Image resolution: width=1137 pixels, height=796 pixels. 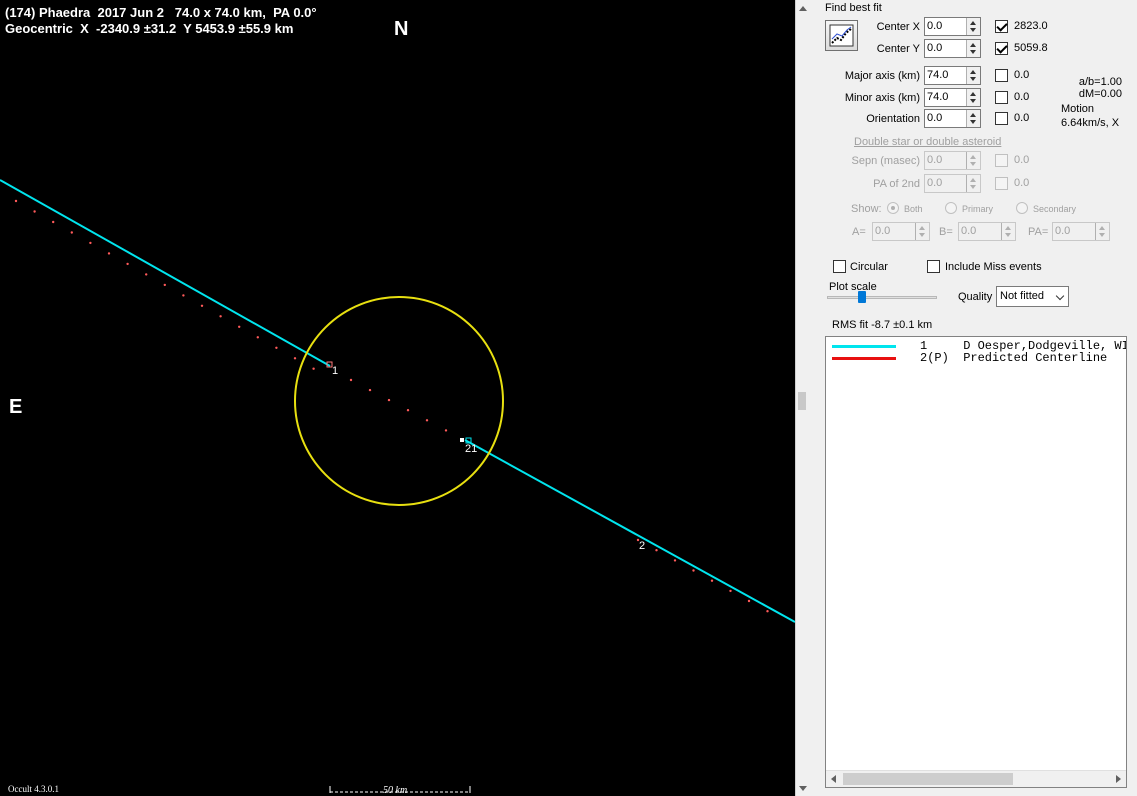 What do you see at coordinates (803, 788) in the screenshot?
I see `scroll-down-icon` at bounding box center [803, 788].